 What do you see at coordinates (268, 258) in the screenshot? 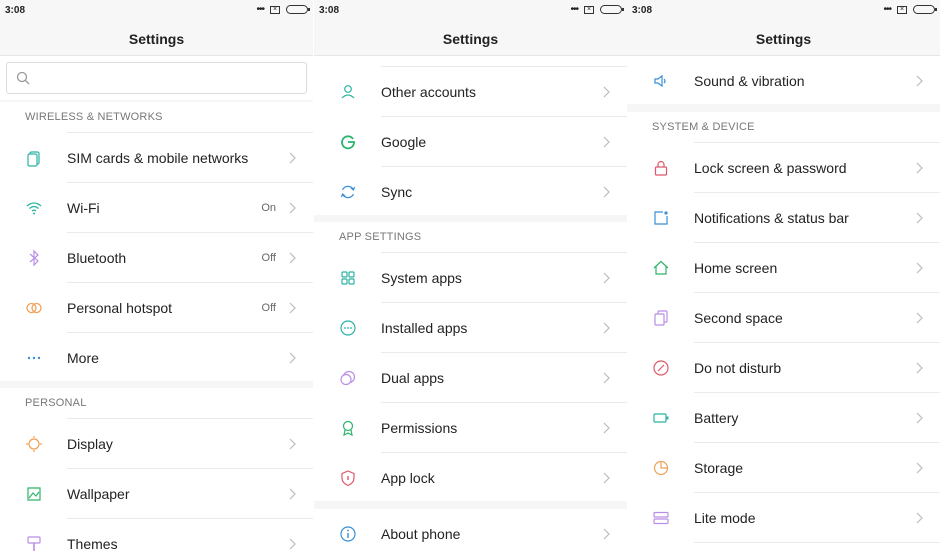
I see `row-value: Off` at bounding box center [268, 258].